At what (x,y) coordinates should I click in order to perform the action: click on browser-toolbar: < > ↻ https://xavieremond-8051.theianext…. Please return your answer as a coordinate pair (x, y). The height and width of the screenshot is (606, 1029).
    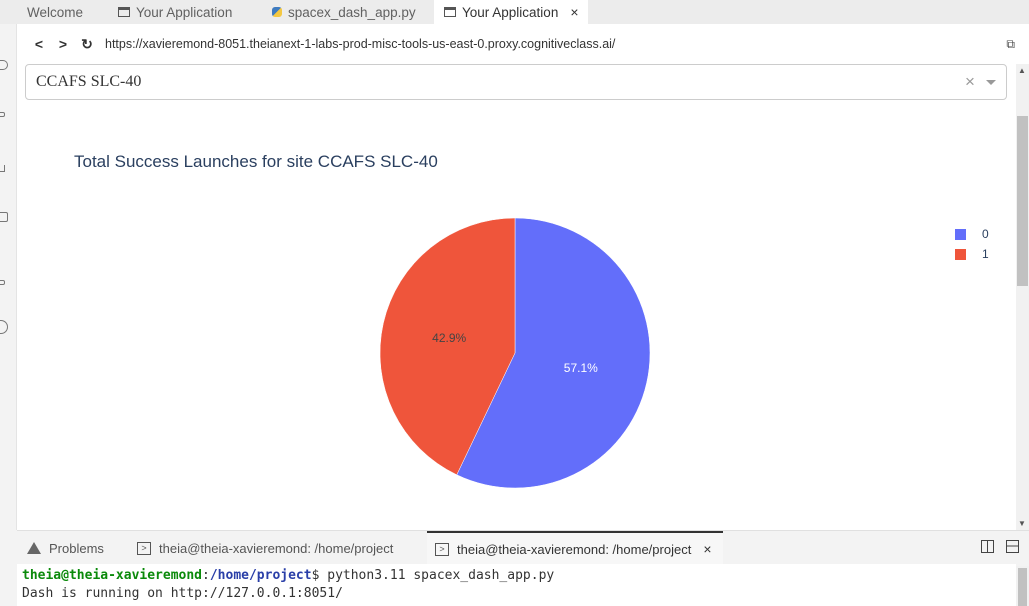
    Looking at the image, I should click on (523, 44).